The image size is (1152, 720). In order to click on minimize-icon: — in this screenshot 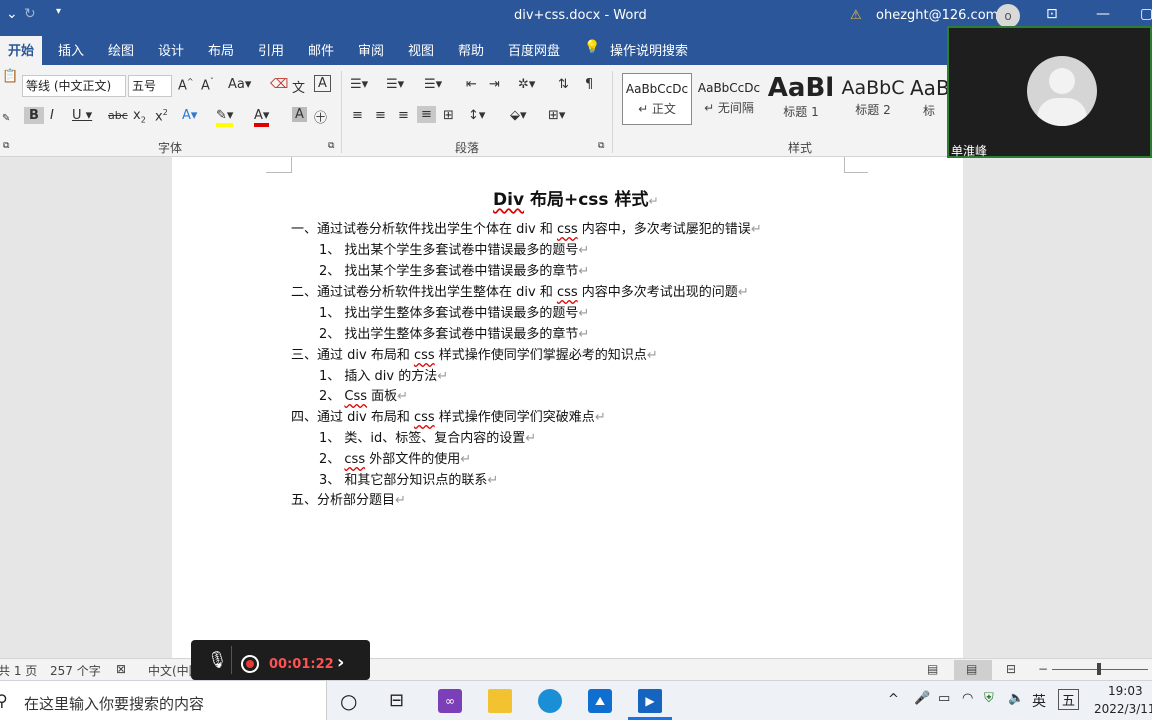, I will do `click(1103, 14)`.